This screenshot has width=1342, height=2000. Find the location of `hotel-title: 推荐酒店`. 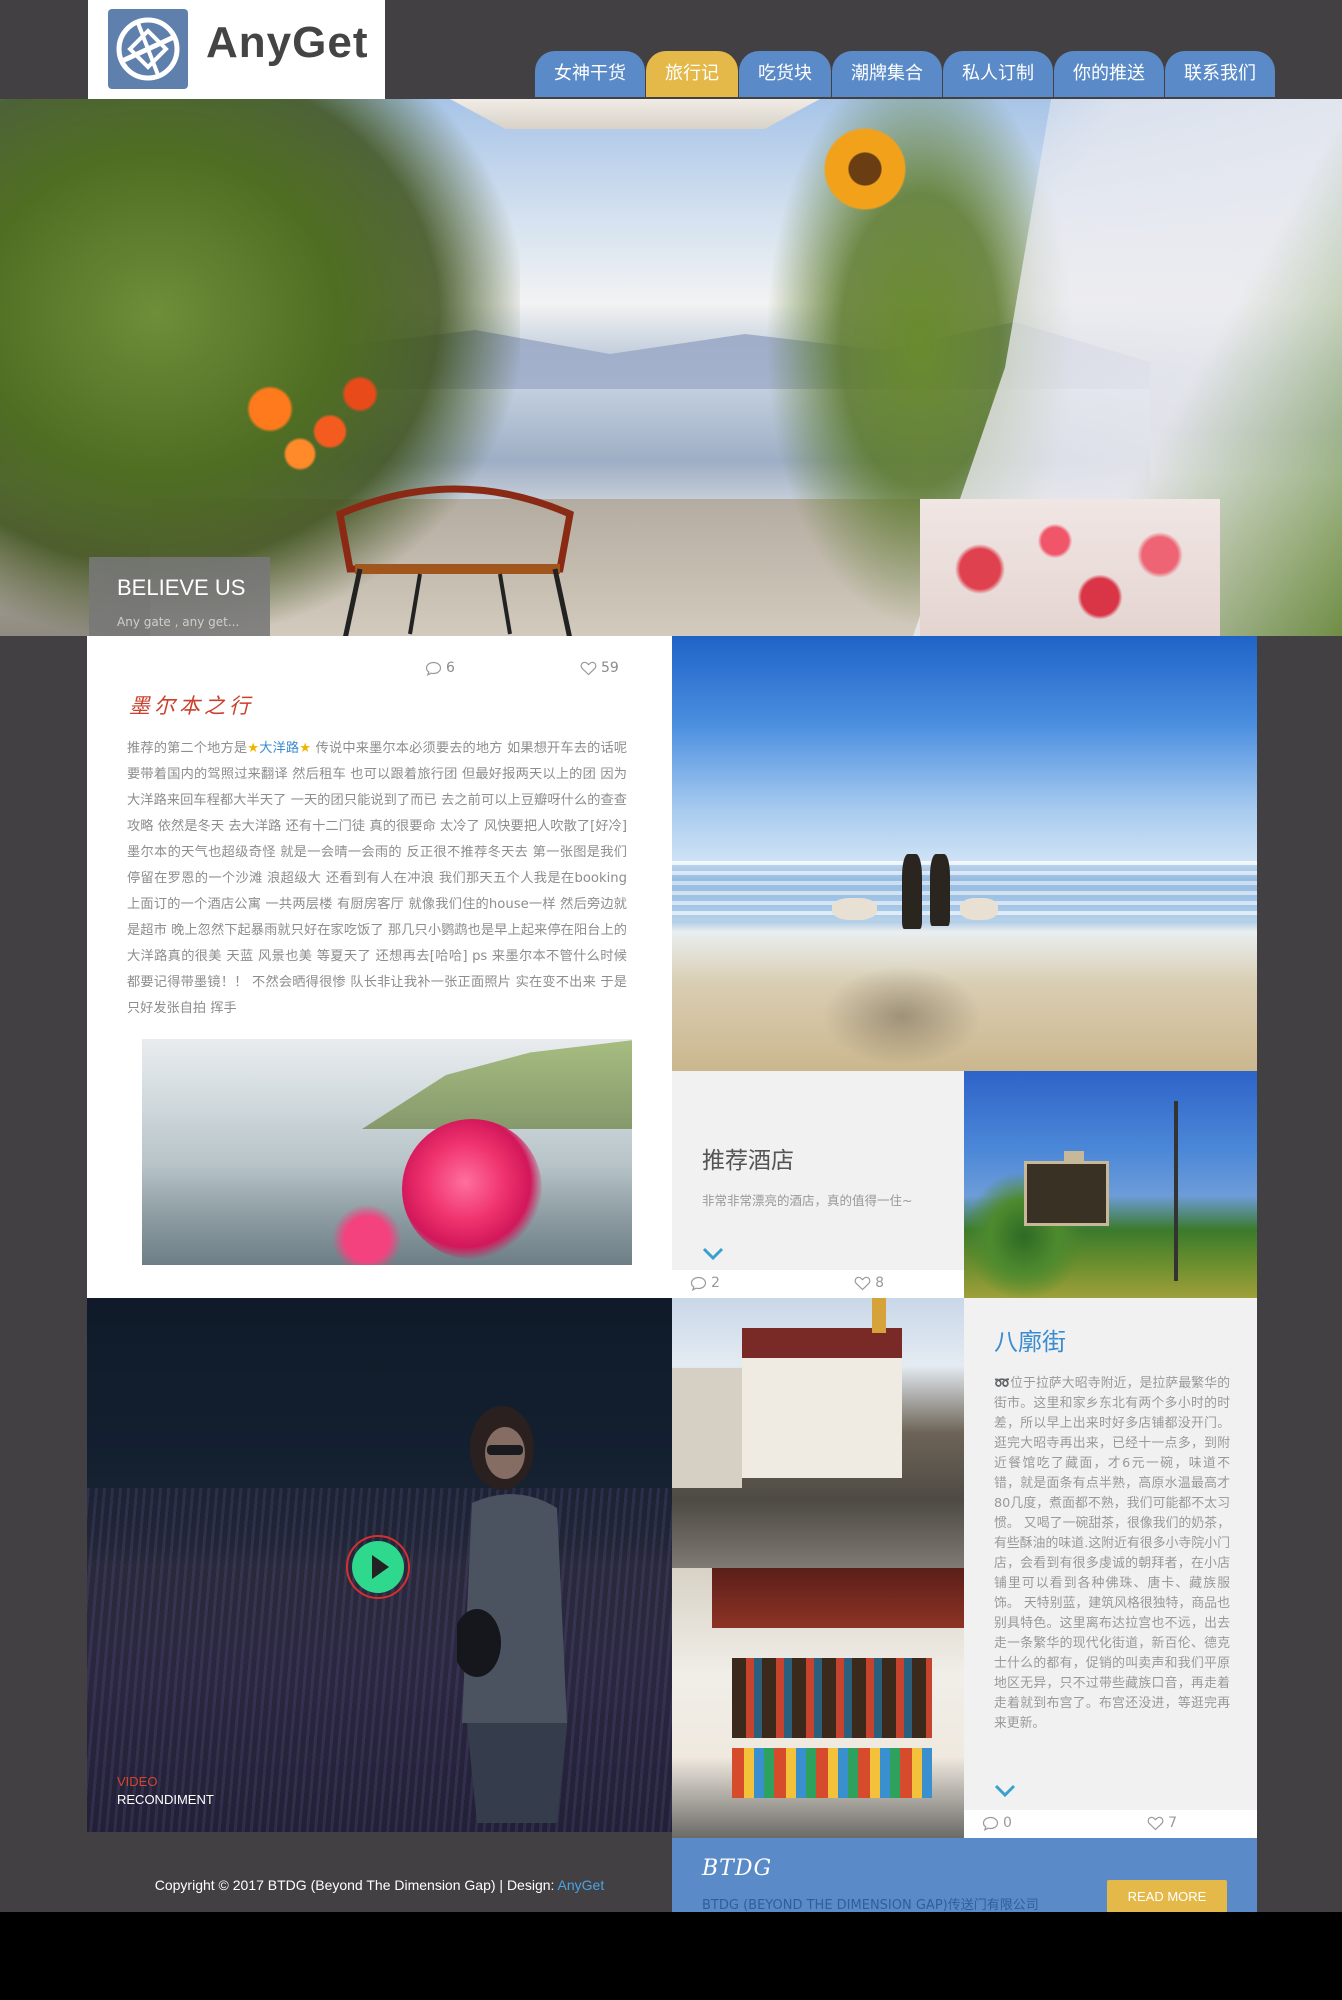

hotel-title: 推荐酒店 is located at coordinates (748, 1161).